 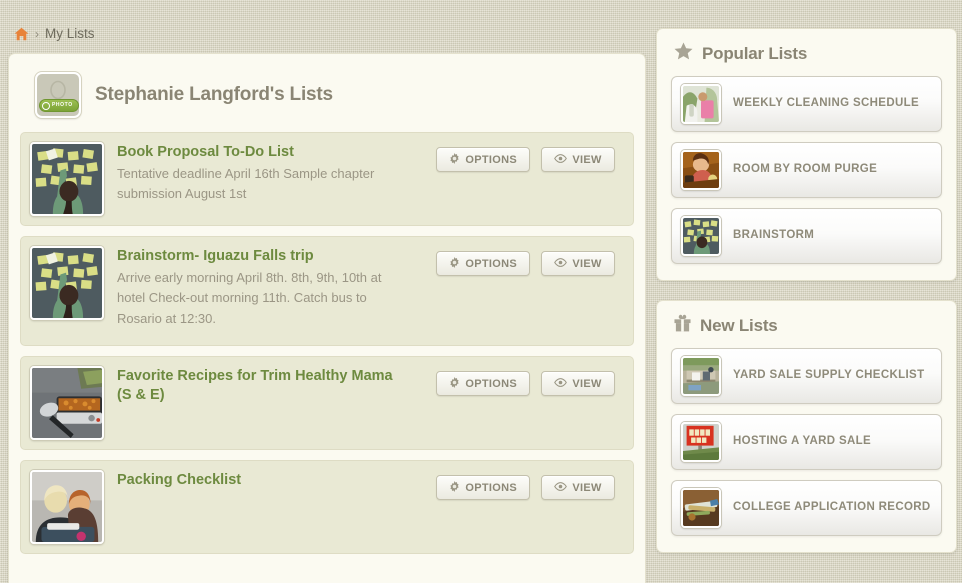 What do you see at coordinates (256, 152) in the screenshot?
I see `list-item-title: Book Proposal To-Do List` at bounding box center [256, 152].